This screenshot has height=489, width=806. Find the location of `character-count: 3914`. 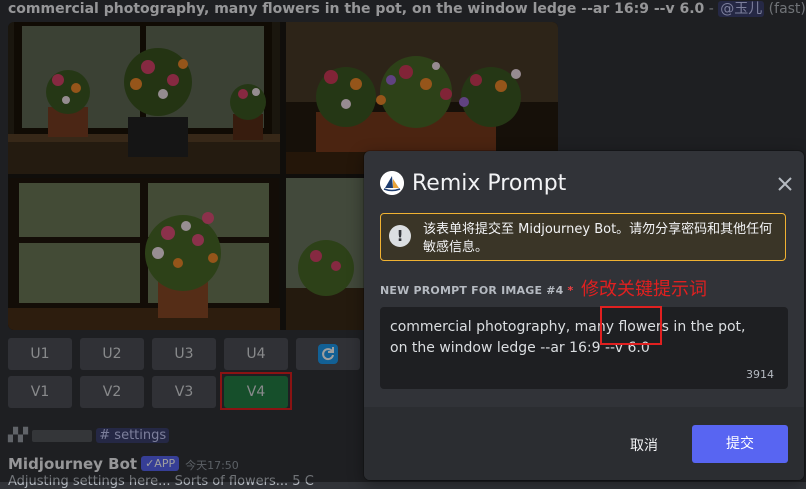

character-count: 3914 is located at coordinates (760, 374).